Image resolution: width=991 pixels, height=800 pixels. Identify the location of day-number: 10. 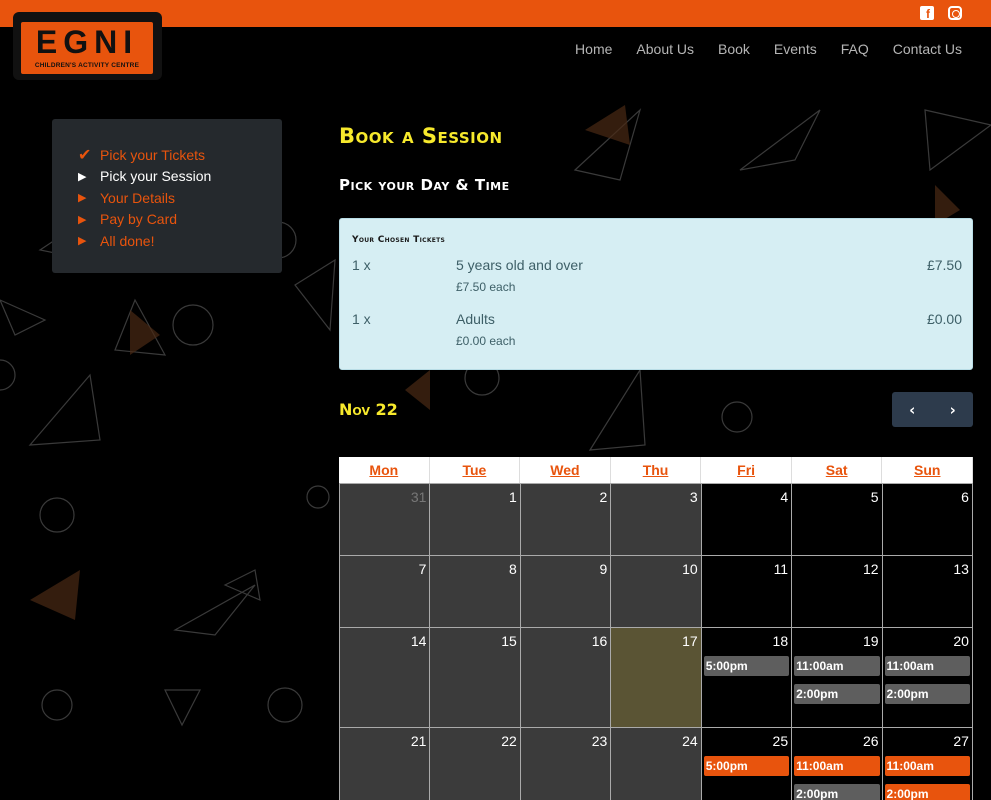
(690, 569).